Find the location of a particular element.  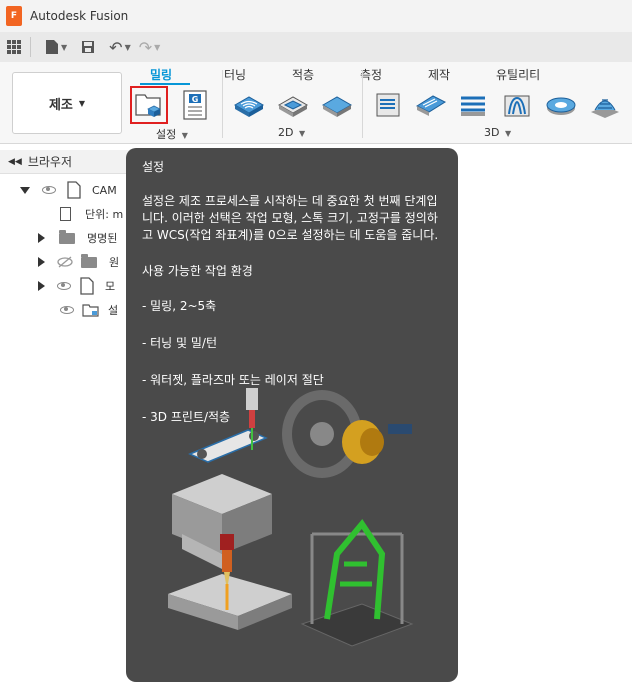

2d-group-label: 2D ▼ is located at coordinates (291, 132).